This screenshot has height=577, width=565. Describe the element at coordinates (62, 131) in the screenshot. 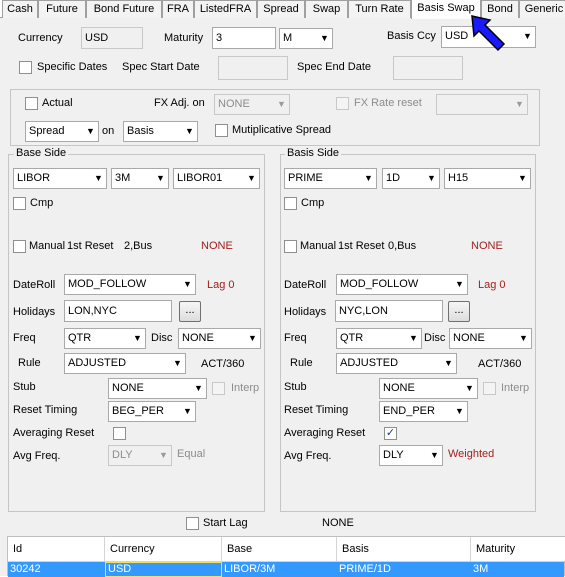

I see `spread-select: Spread ▼` at that location.